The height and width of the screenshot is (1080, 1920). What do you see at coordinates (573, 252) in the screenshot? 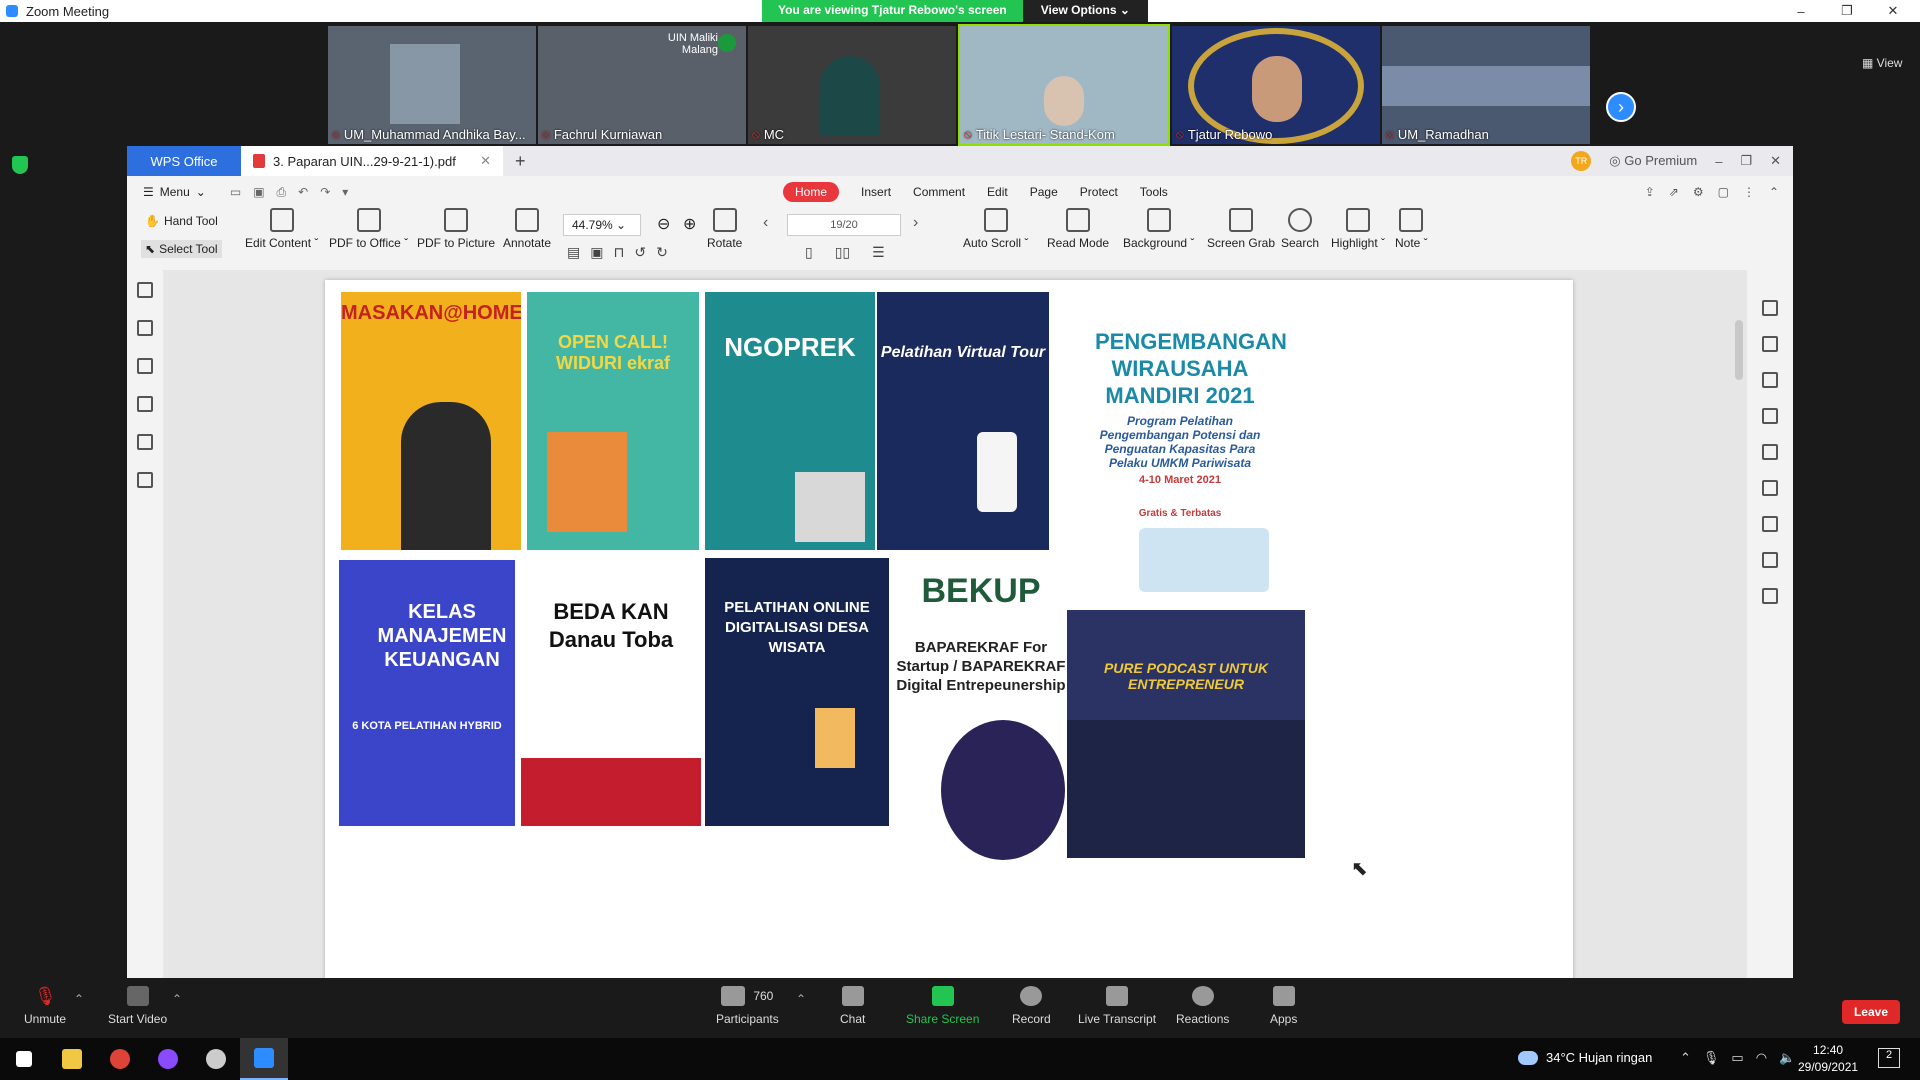
I see `fit-page-icon: ▤` at bounding box center [573, 252].